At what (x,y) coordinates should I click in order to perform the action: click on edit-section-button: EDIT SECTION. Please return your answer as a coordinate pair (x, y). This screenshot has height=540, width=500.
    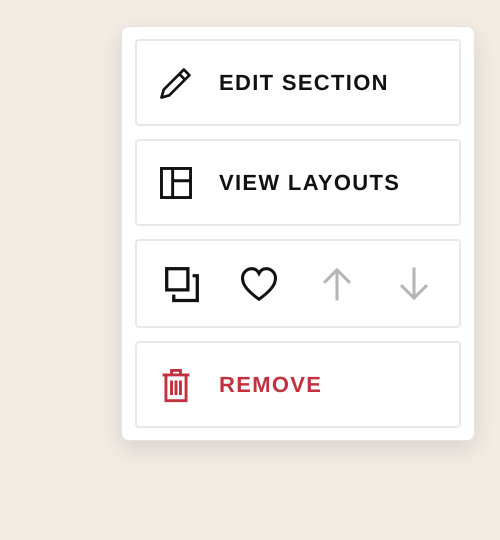
    Looking at the image, I should click on (298, 82).